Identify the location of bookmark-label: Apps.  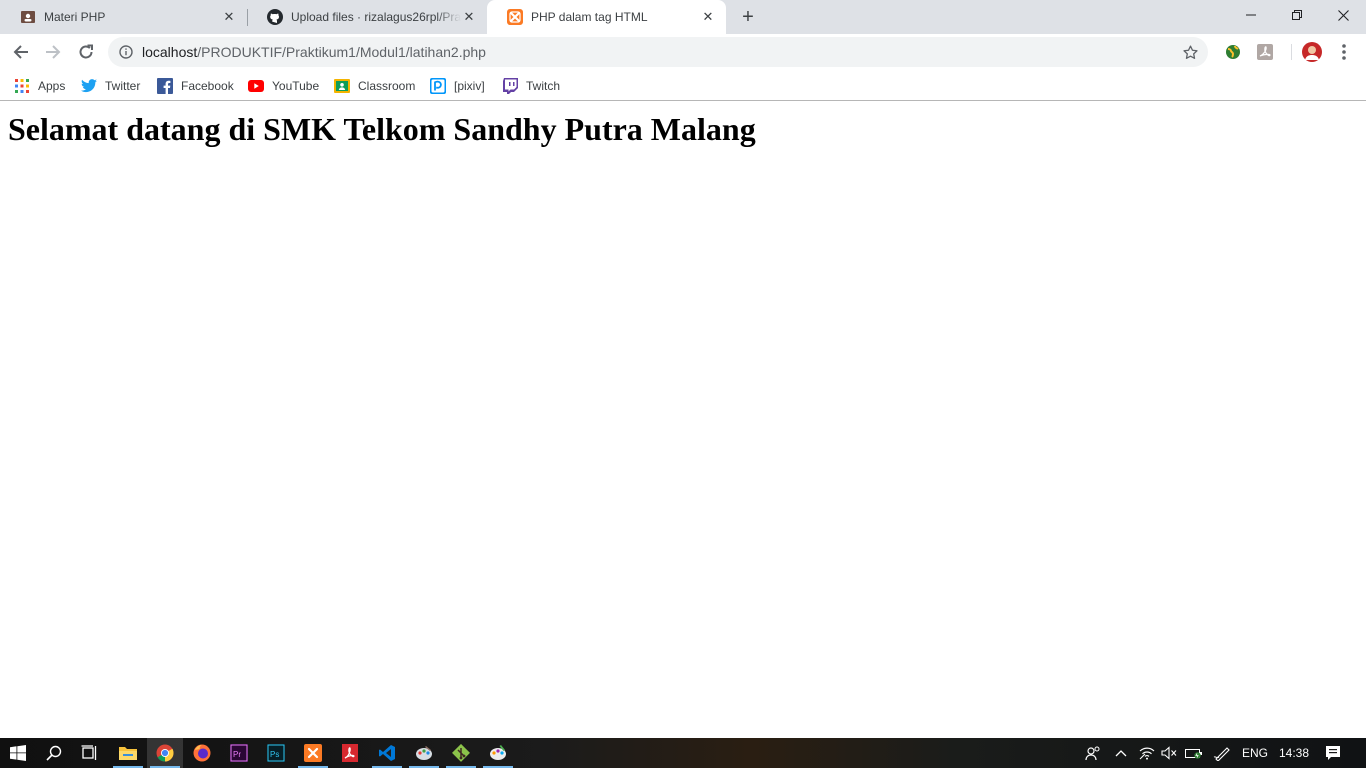
(52, 86).